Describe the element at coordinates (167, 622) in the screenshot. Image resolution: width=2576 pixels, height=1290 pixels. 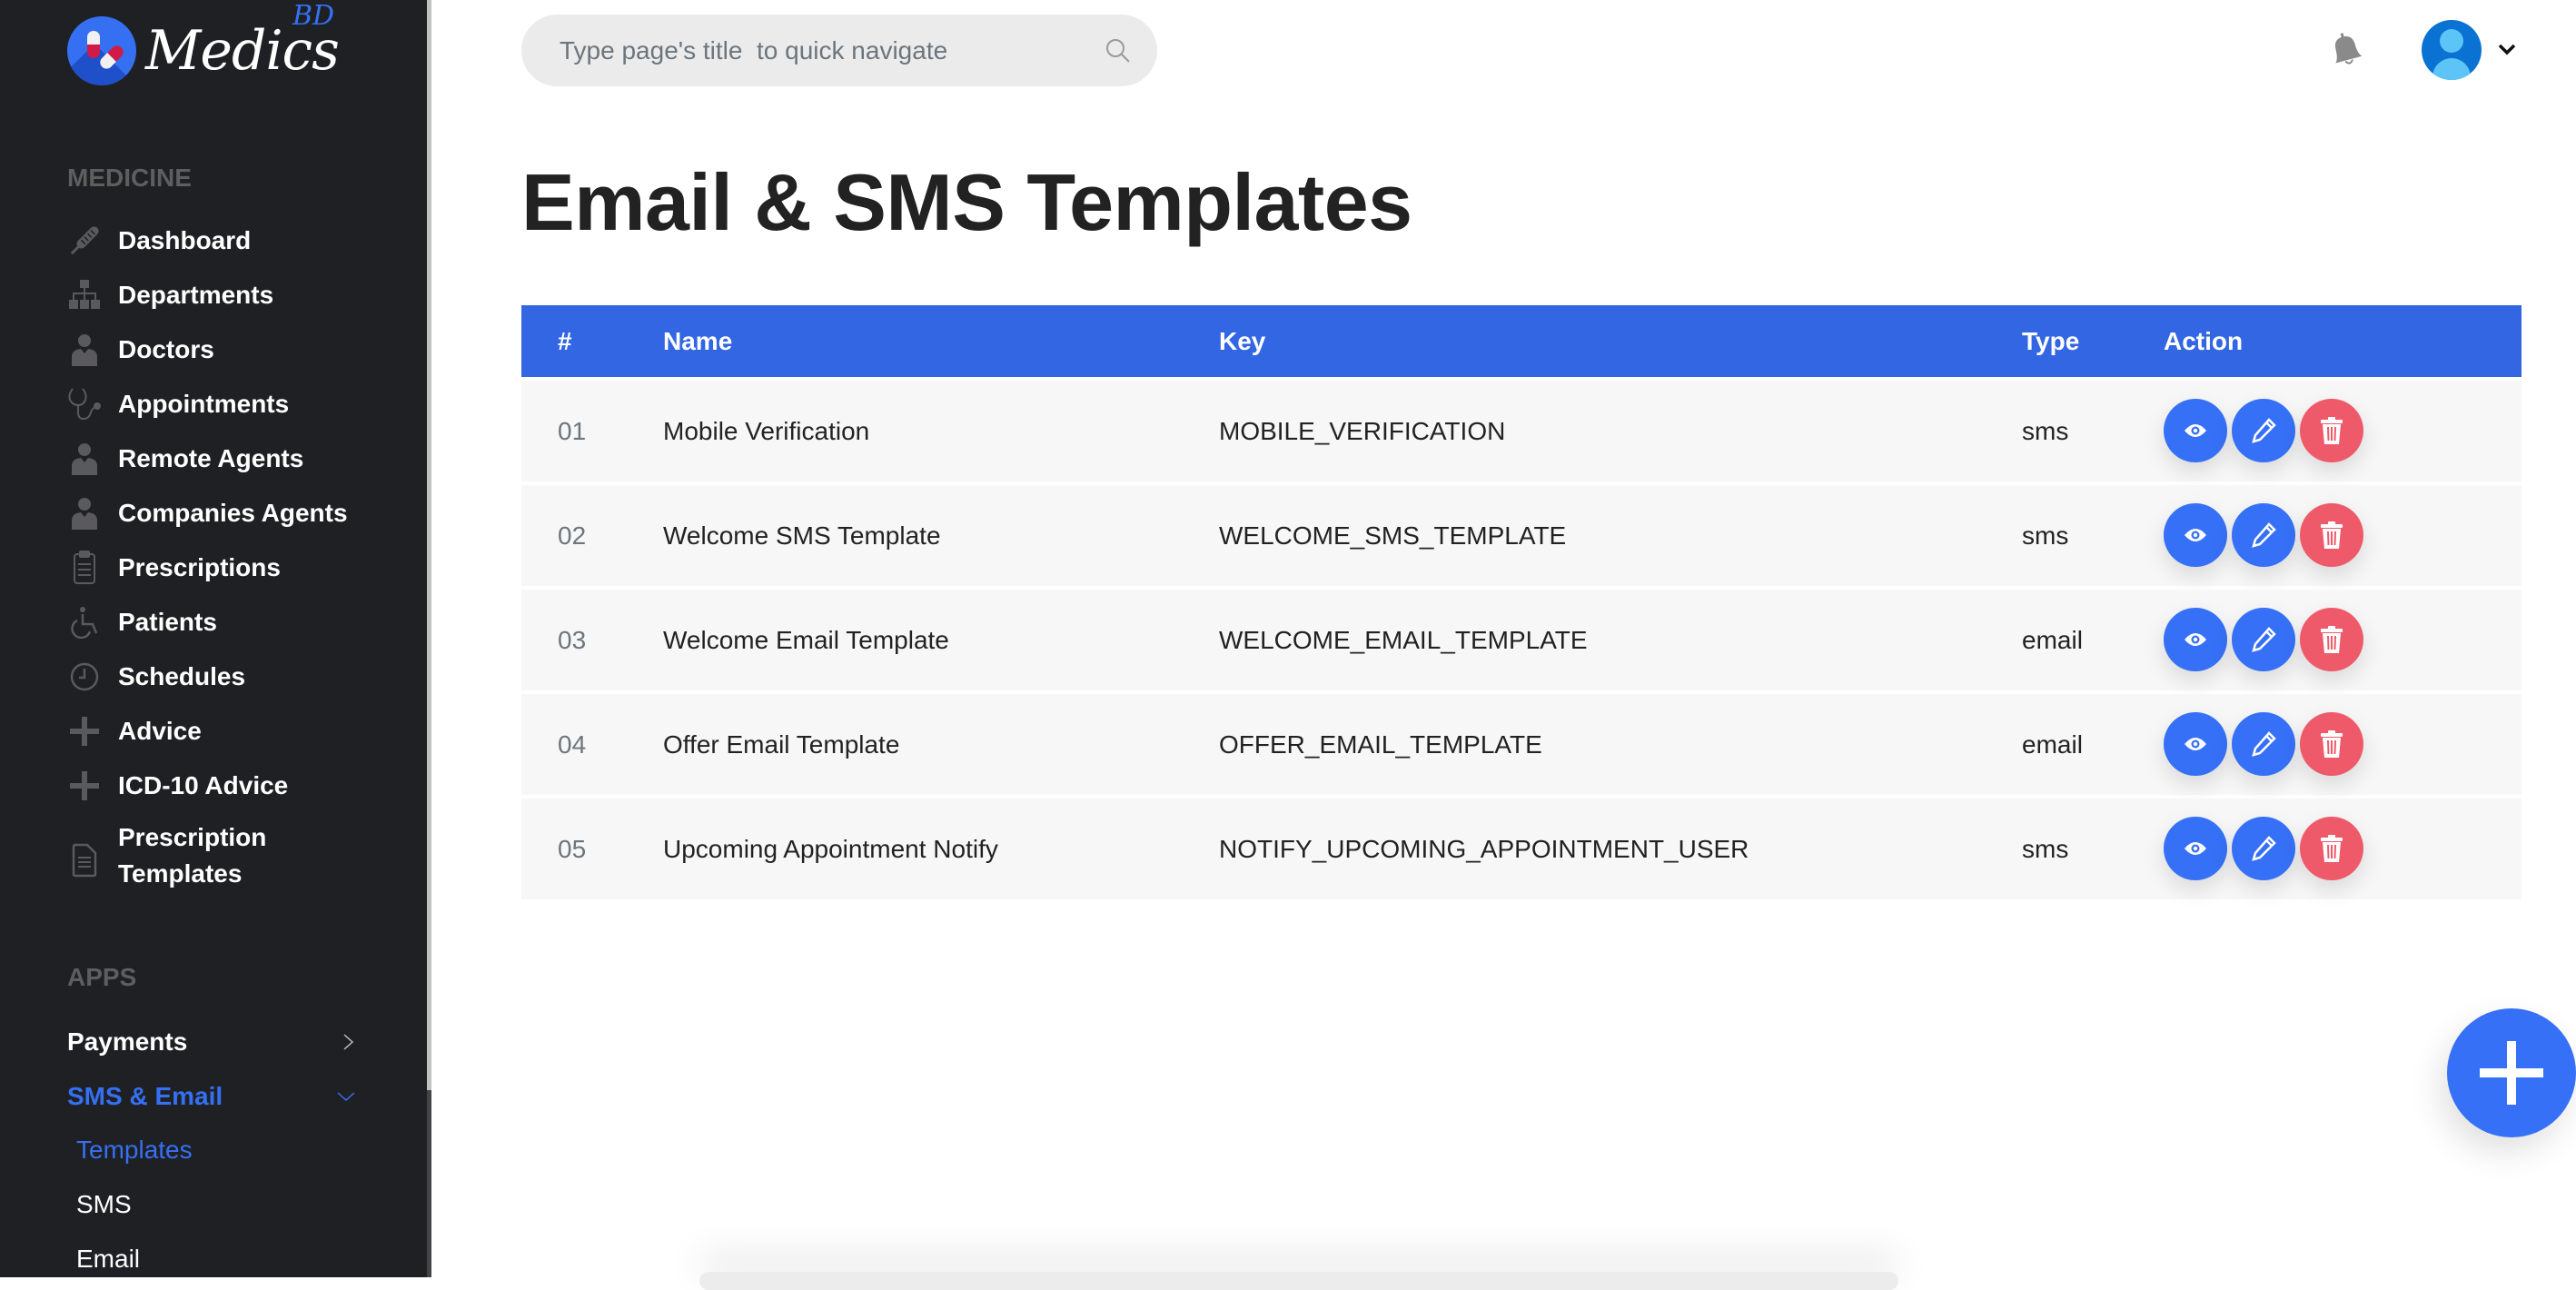
I see `sidebar-item-label: Patients` at that location.